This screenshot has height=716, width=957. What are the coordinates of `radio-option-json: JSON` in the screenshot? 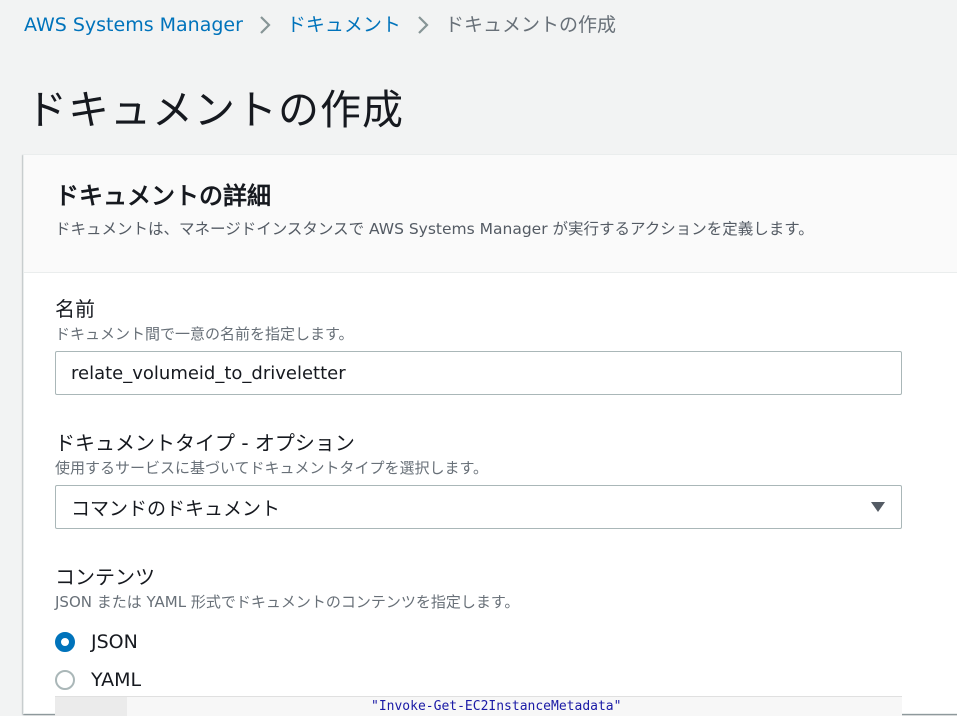 It's located at (287, 642).